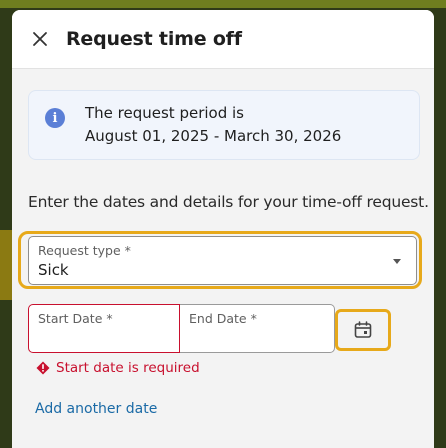  What do you see at coordinates (6, 265) in the screenshot?
I see `background-strip` at bounding box center [6, 265].